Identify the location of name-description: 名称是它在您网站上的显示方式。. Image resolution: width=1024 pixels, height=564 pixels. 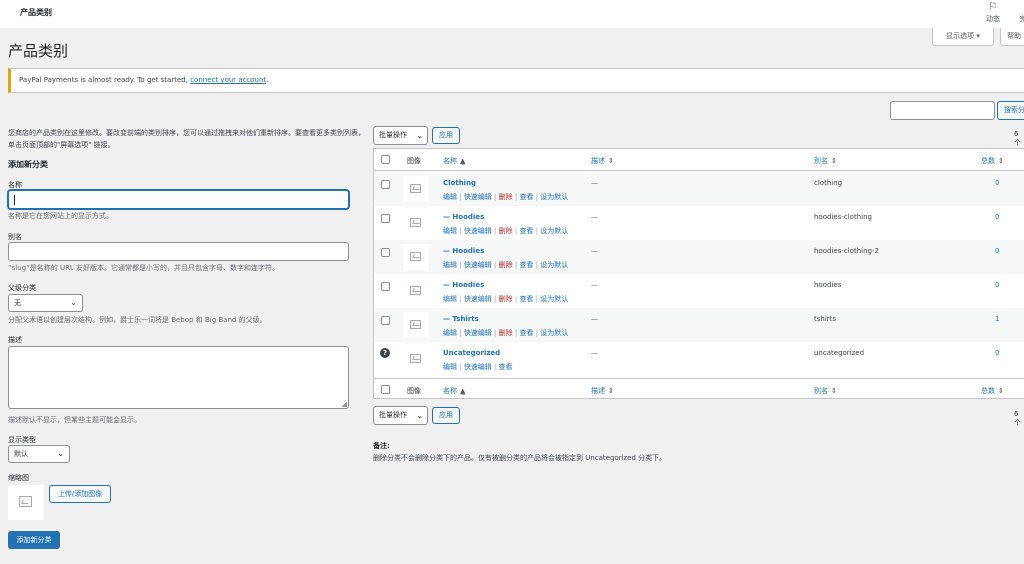
(60, 216).